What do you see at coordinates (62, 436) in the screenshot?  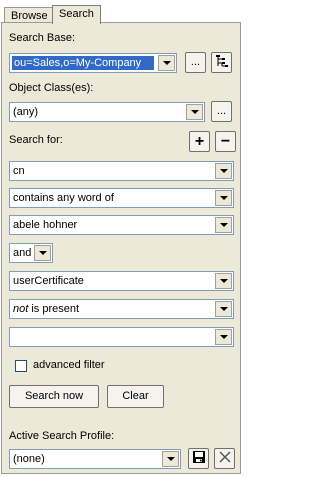 I see `active-profile-label: Active Search Profile:` at bounding box center [62, 436].